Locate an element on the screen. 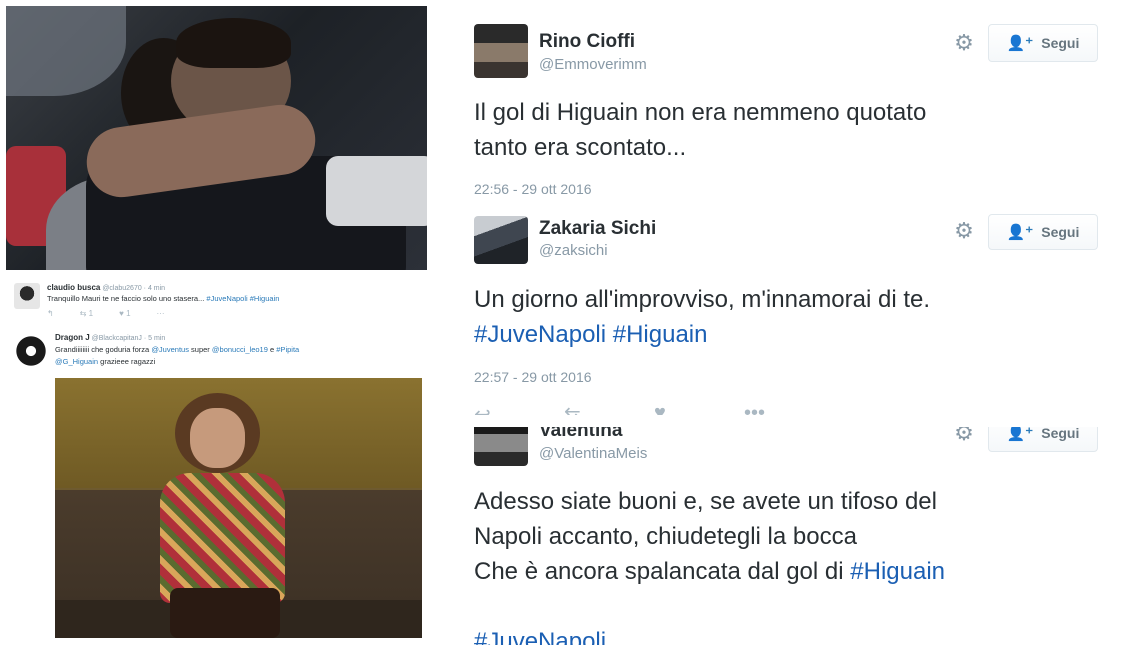  tweet-timestamp: 22:57 - 29 ott 2016 is located at coordinates (533, 377).